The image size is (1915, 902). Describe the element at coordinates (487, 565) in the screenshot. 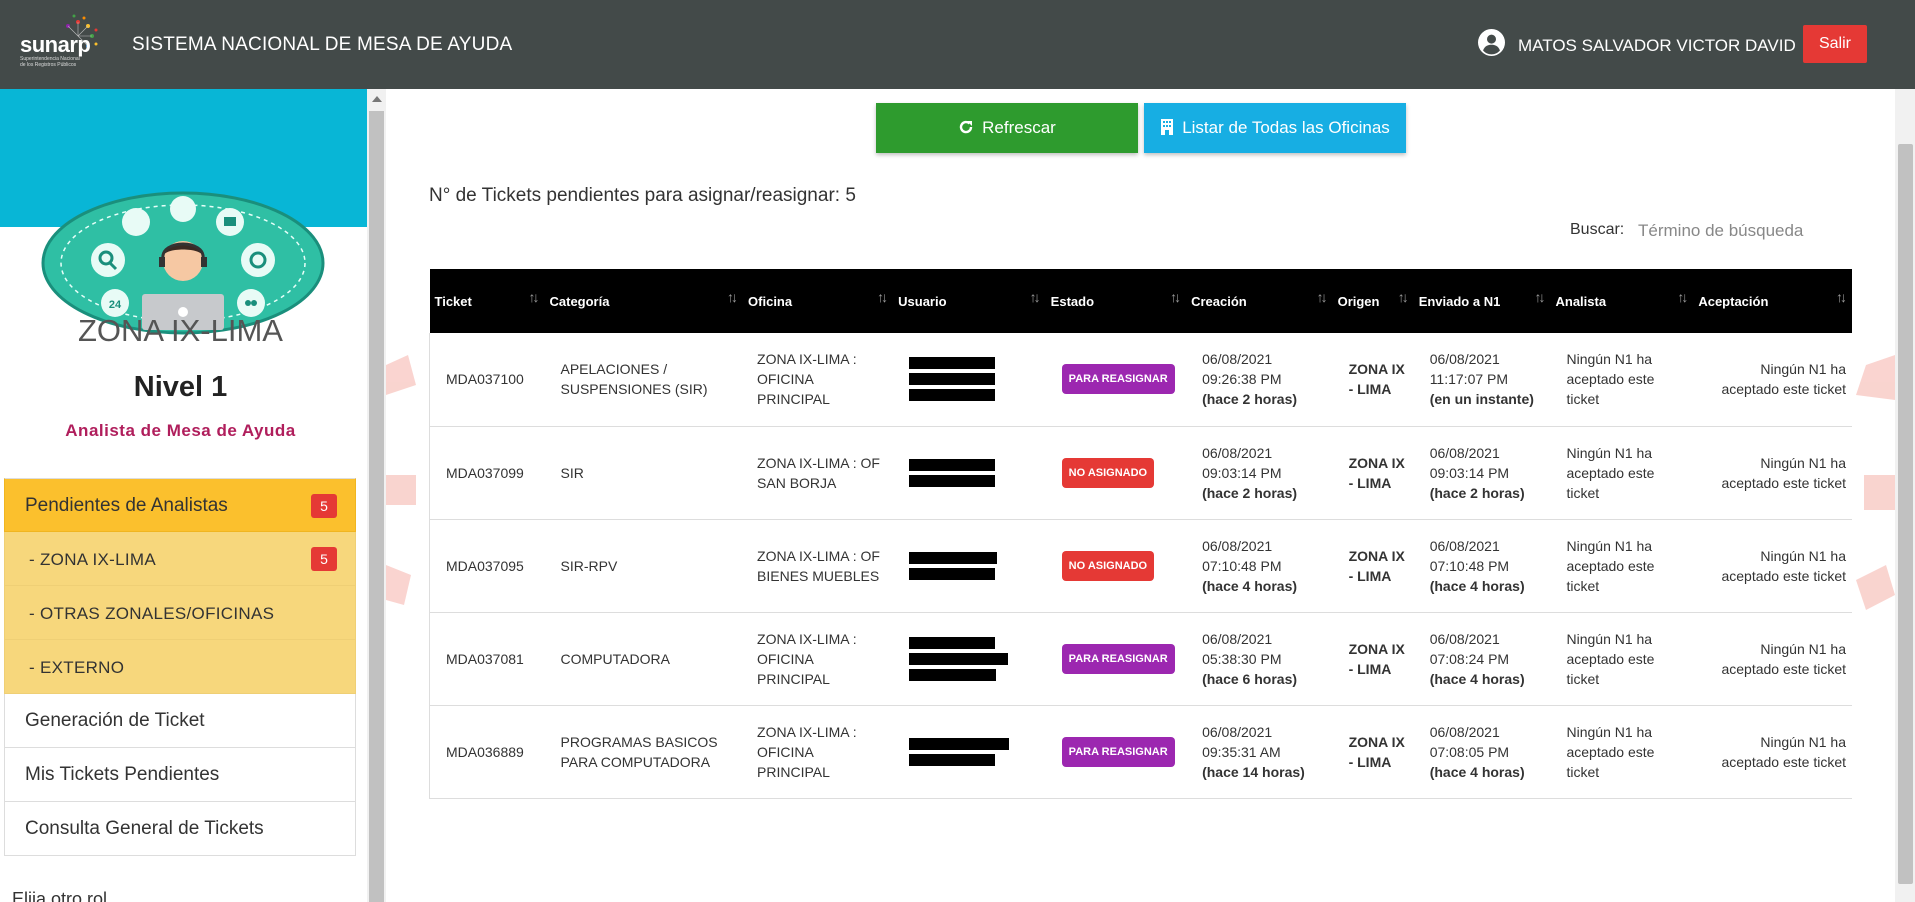

I see `ticket-id: MDA037095` at that location.